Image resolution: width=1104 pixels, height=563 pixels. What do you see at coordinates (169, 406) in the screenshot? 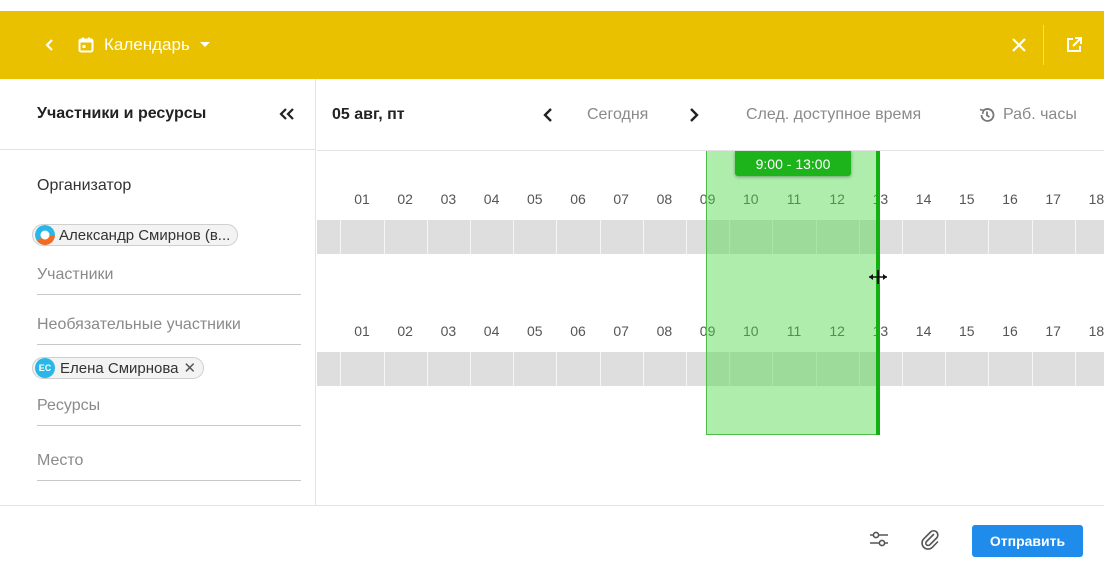
I see `resources-field: Ресурсы` at bounding box center [169, 406].